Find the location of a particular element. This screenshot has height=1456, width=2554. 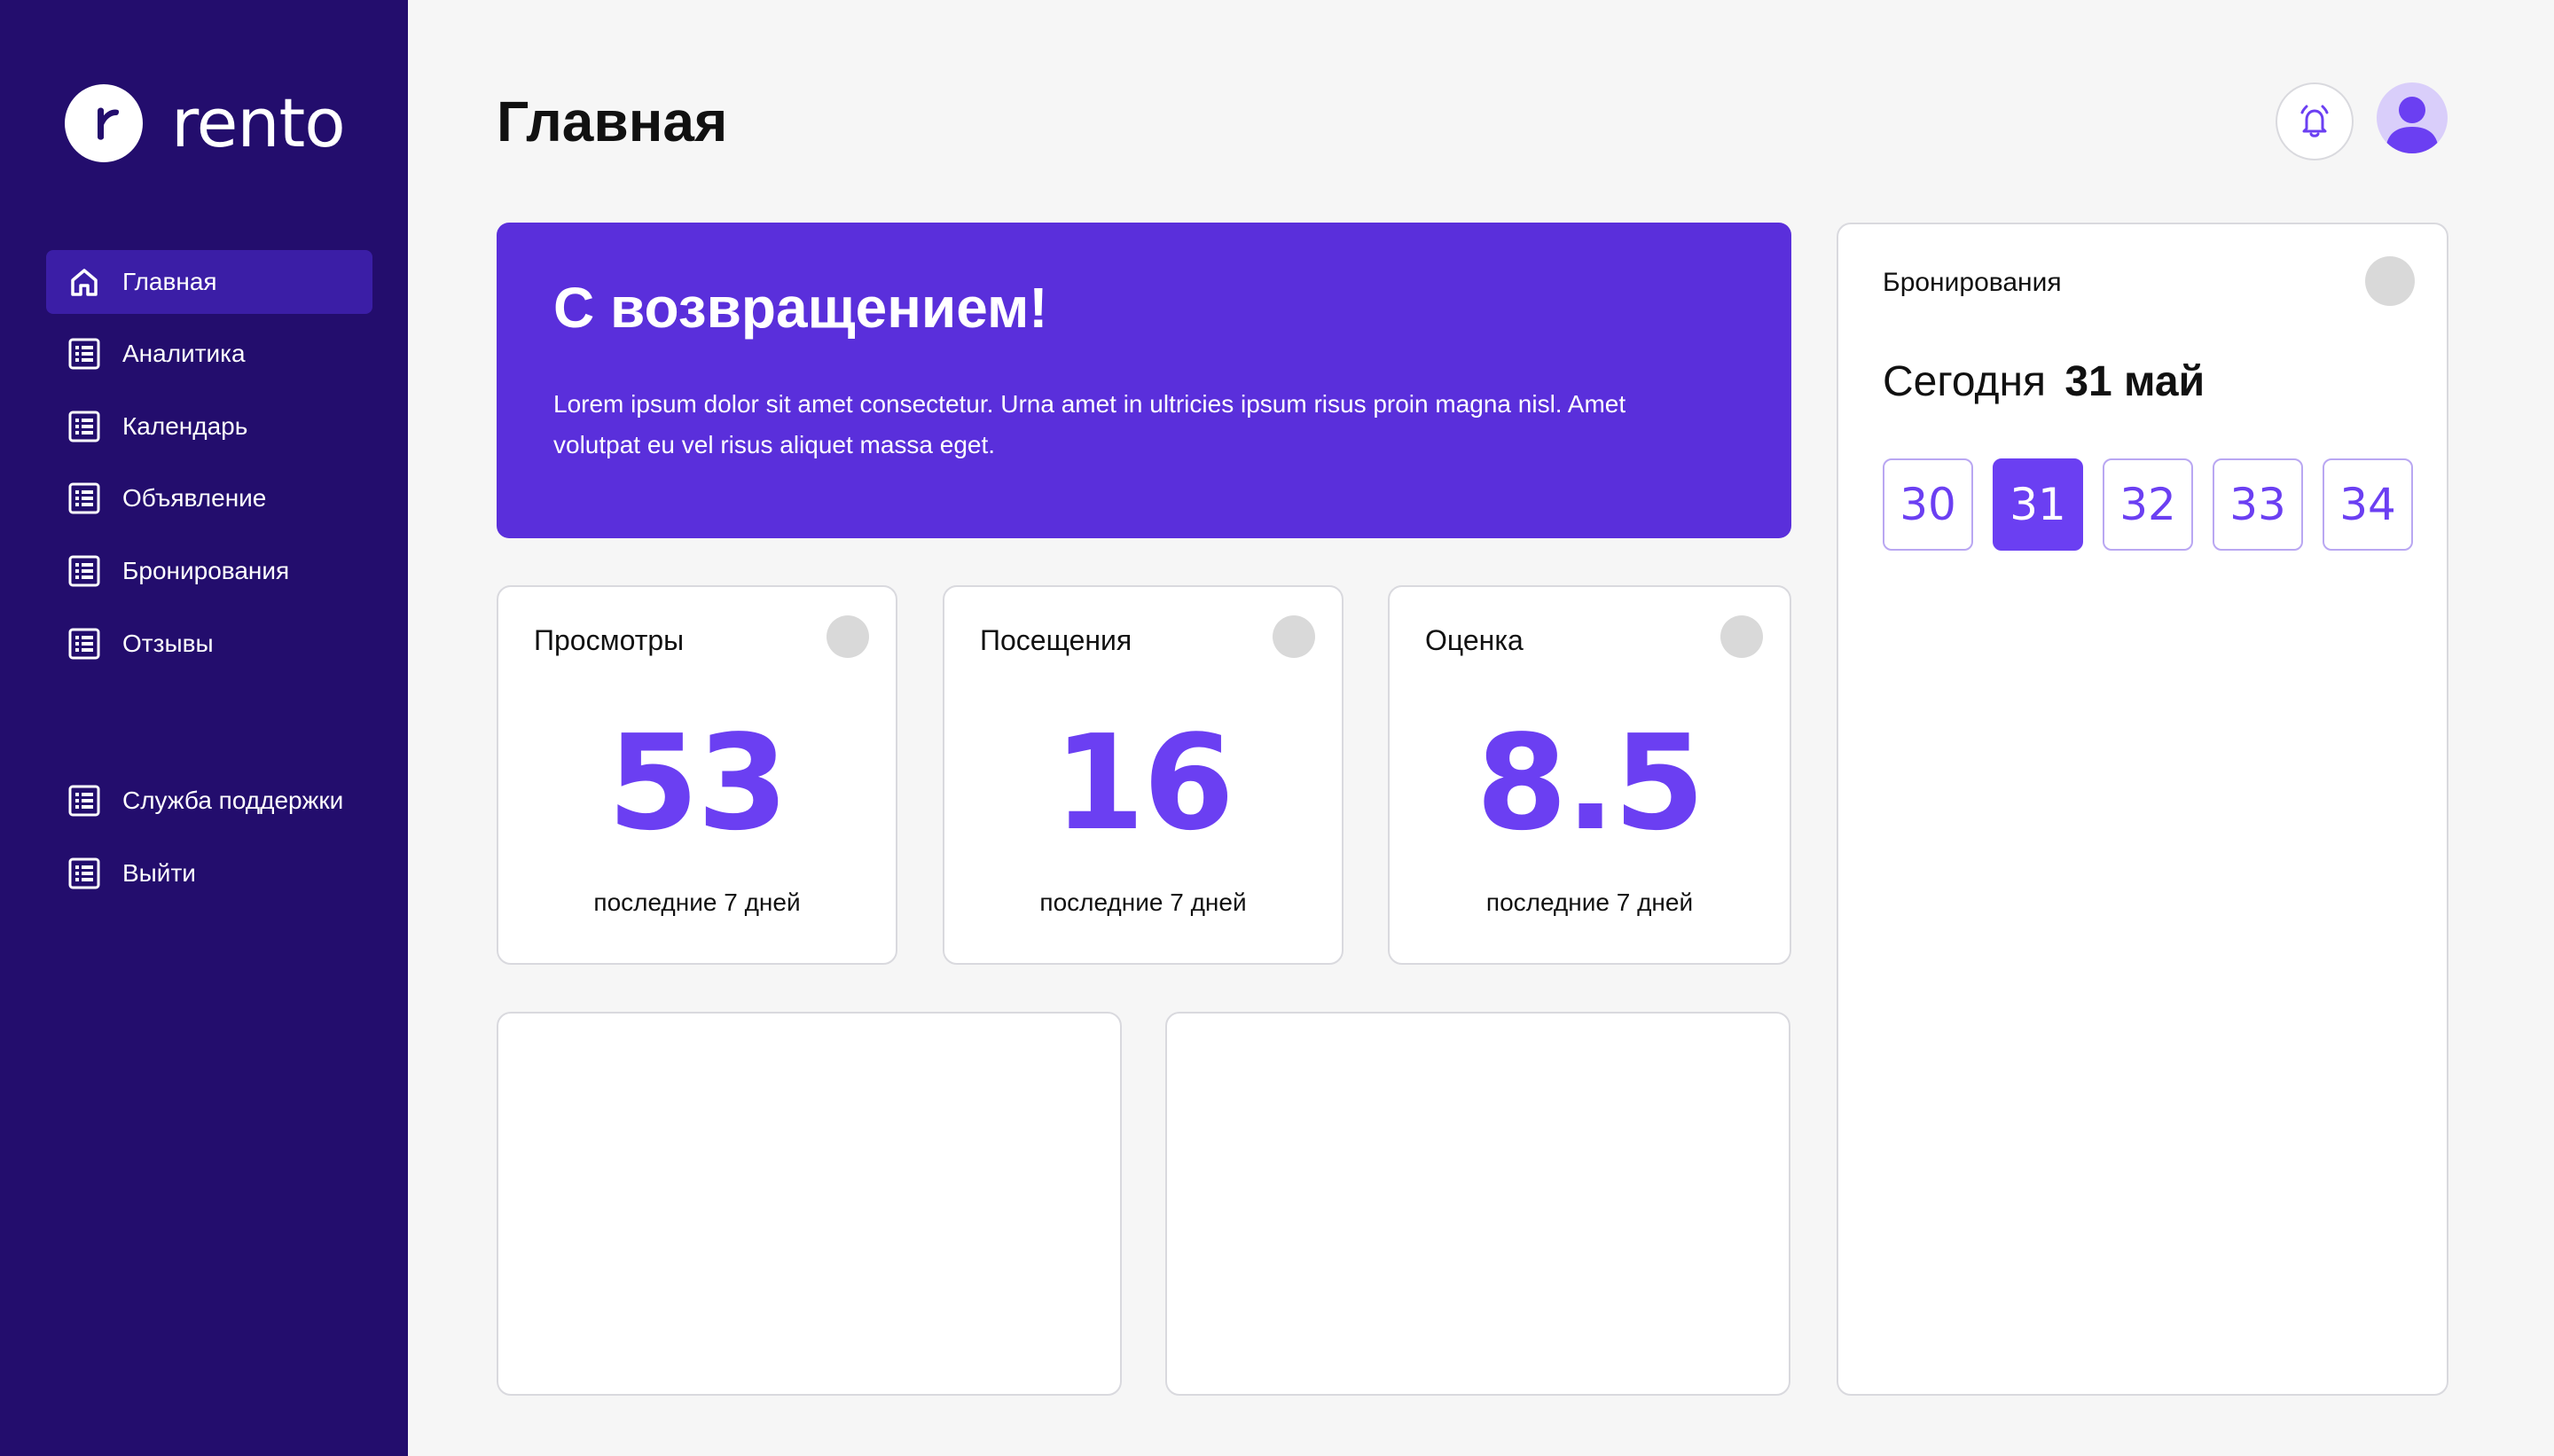

sidebar-item-label: Служба поддержки is located at coordinates (233, 800).